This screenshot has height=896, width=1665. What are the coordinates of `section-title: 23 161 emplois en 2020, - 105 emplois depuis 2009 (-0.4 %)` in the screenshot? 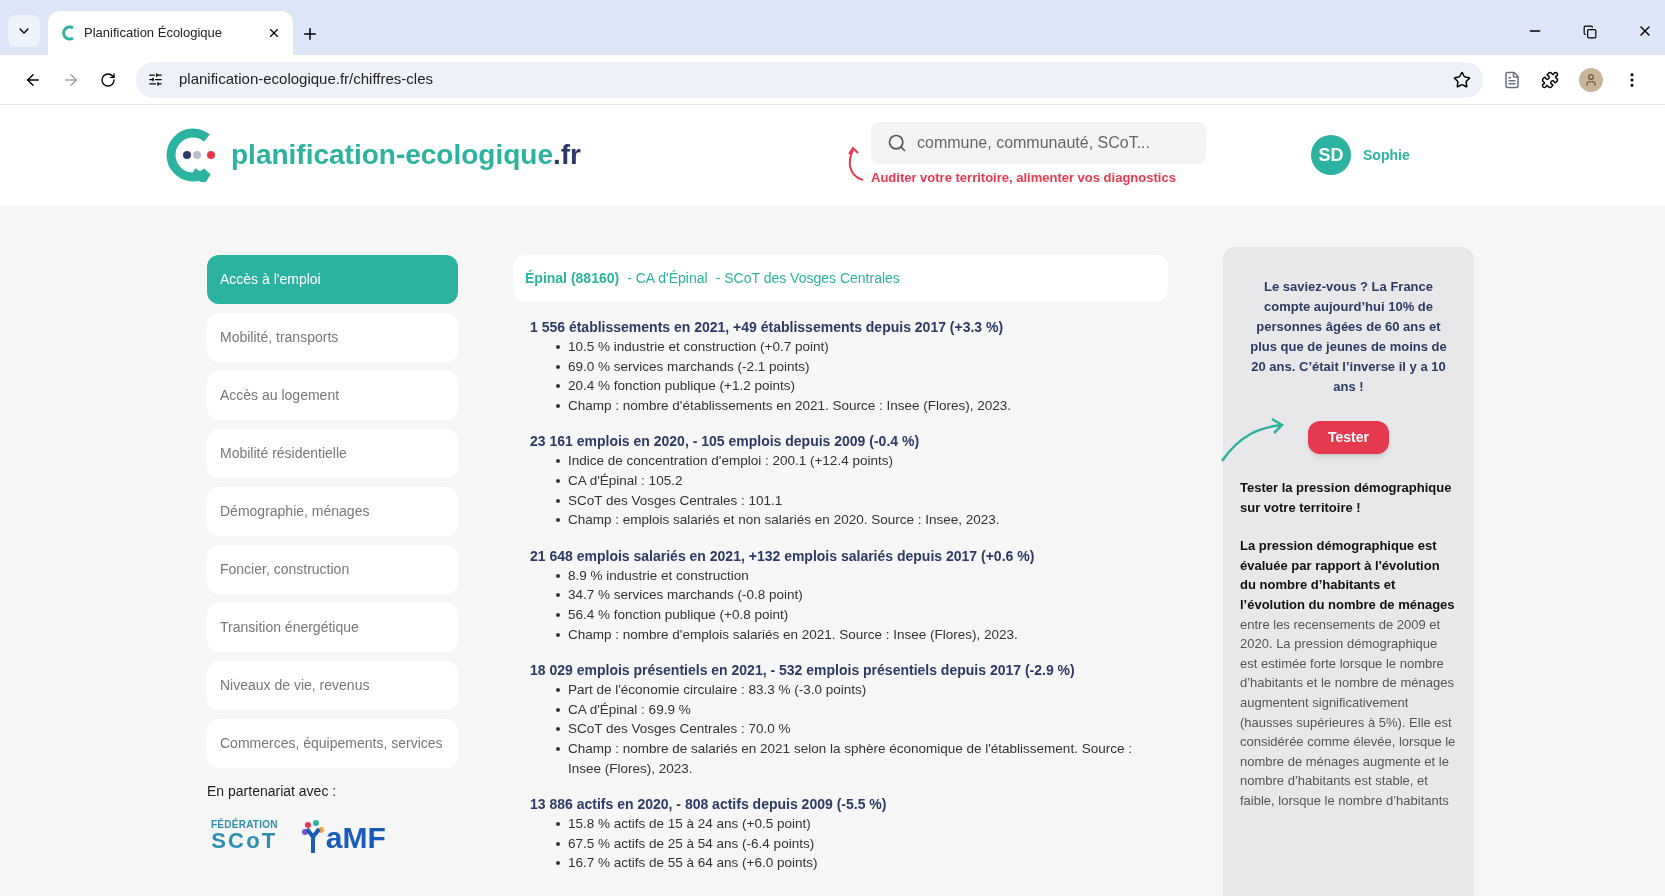 It's located at (725, 442).